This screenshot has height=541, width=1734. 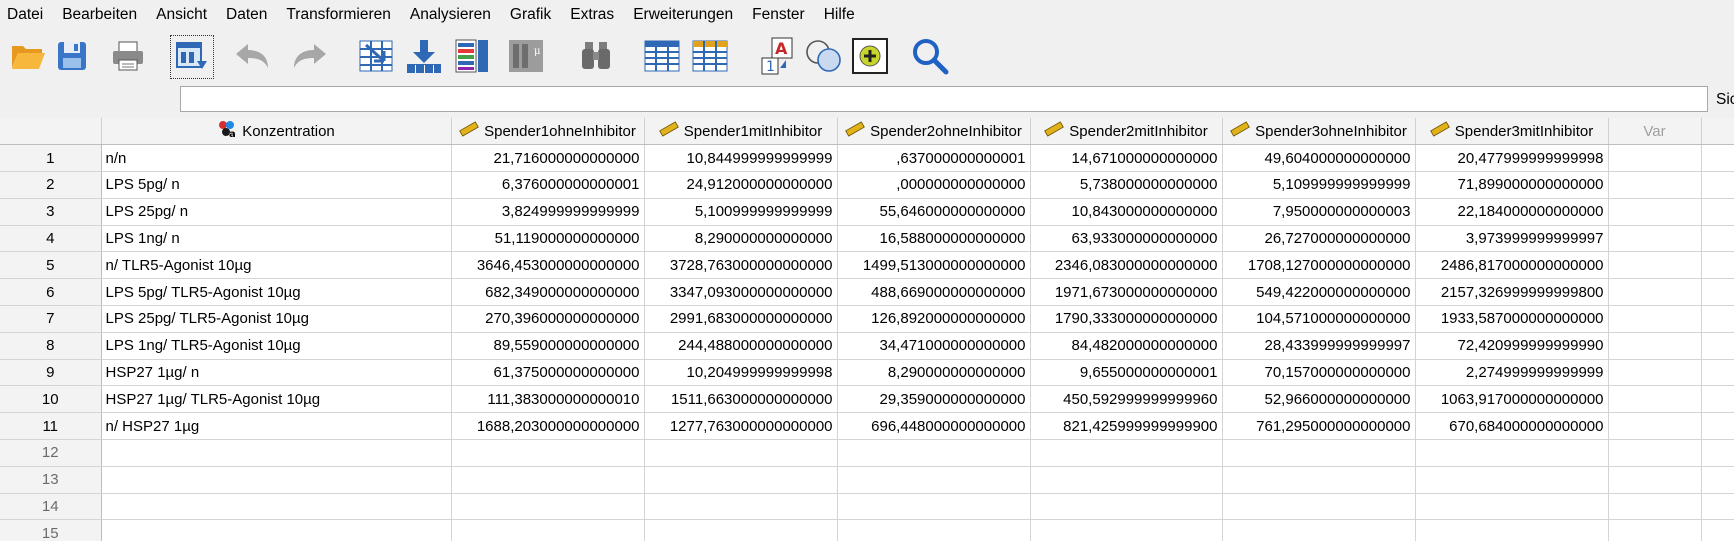 What do you see at coordinates (781, 15) in the screenshot?
I see `menu-fenster: Fenster` at bounding box center [781, 15].